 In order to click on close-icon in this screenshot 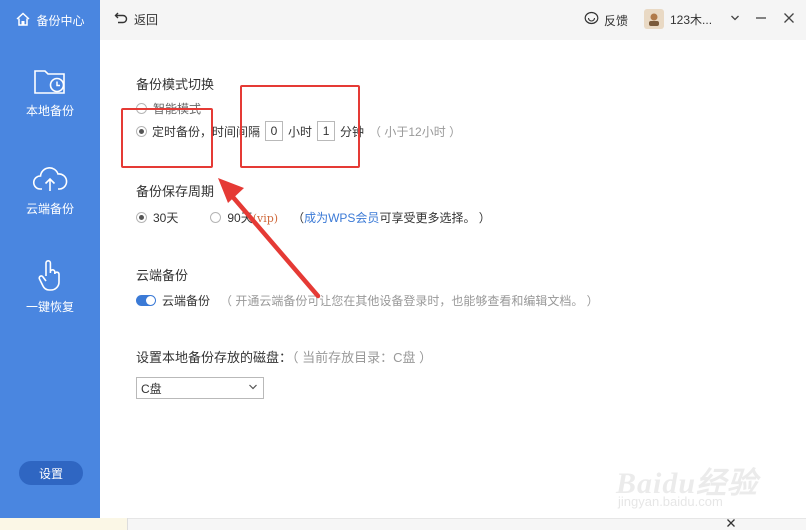, I will do `click(731, 524)`.